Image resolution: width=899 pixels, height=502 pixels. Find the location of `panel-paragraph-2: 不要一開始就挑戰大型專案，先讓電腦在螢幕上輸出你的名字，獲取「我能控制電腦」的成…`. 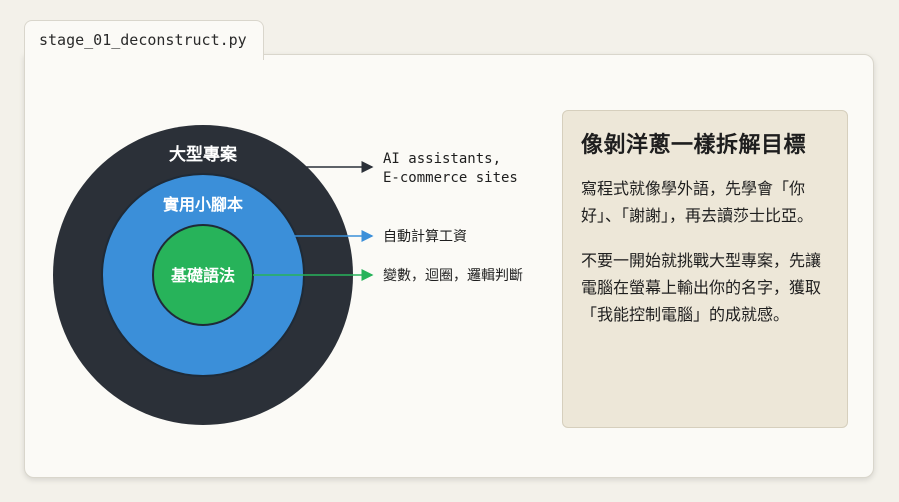

panel-paragraph-2: 不要一開始就挑戰大型專案，先讓電腦在螢幕上輸出你的名字，獲取「我能控制電腦」的成… is located at coordinates (701, 287).